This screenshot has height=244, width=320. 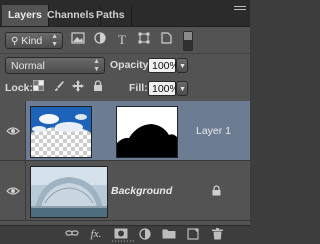 I want to click on shape-layer-filter-icon, so click(x=144, y=40).